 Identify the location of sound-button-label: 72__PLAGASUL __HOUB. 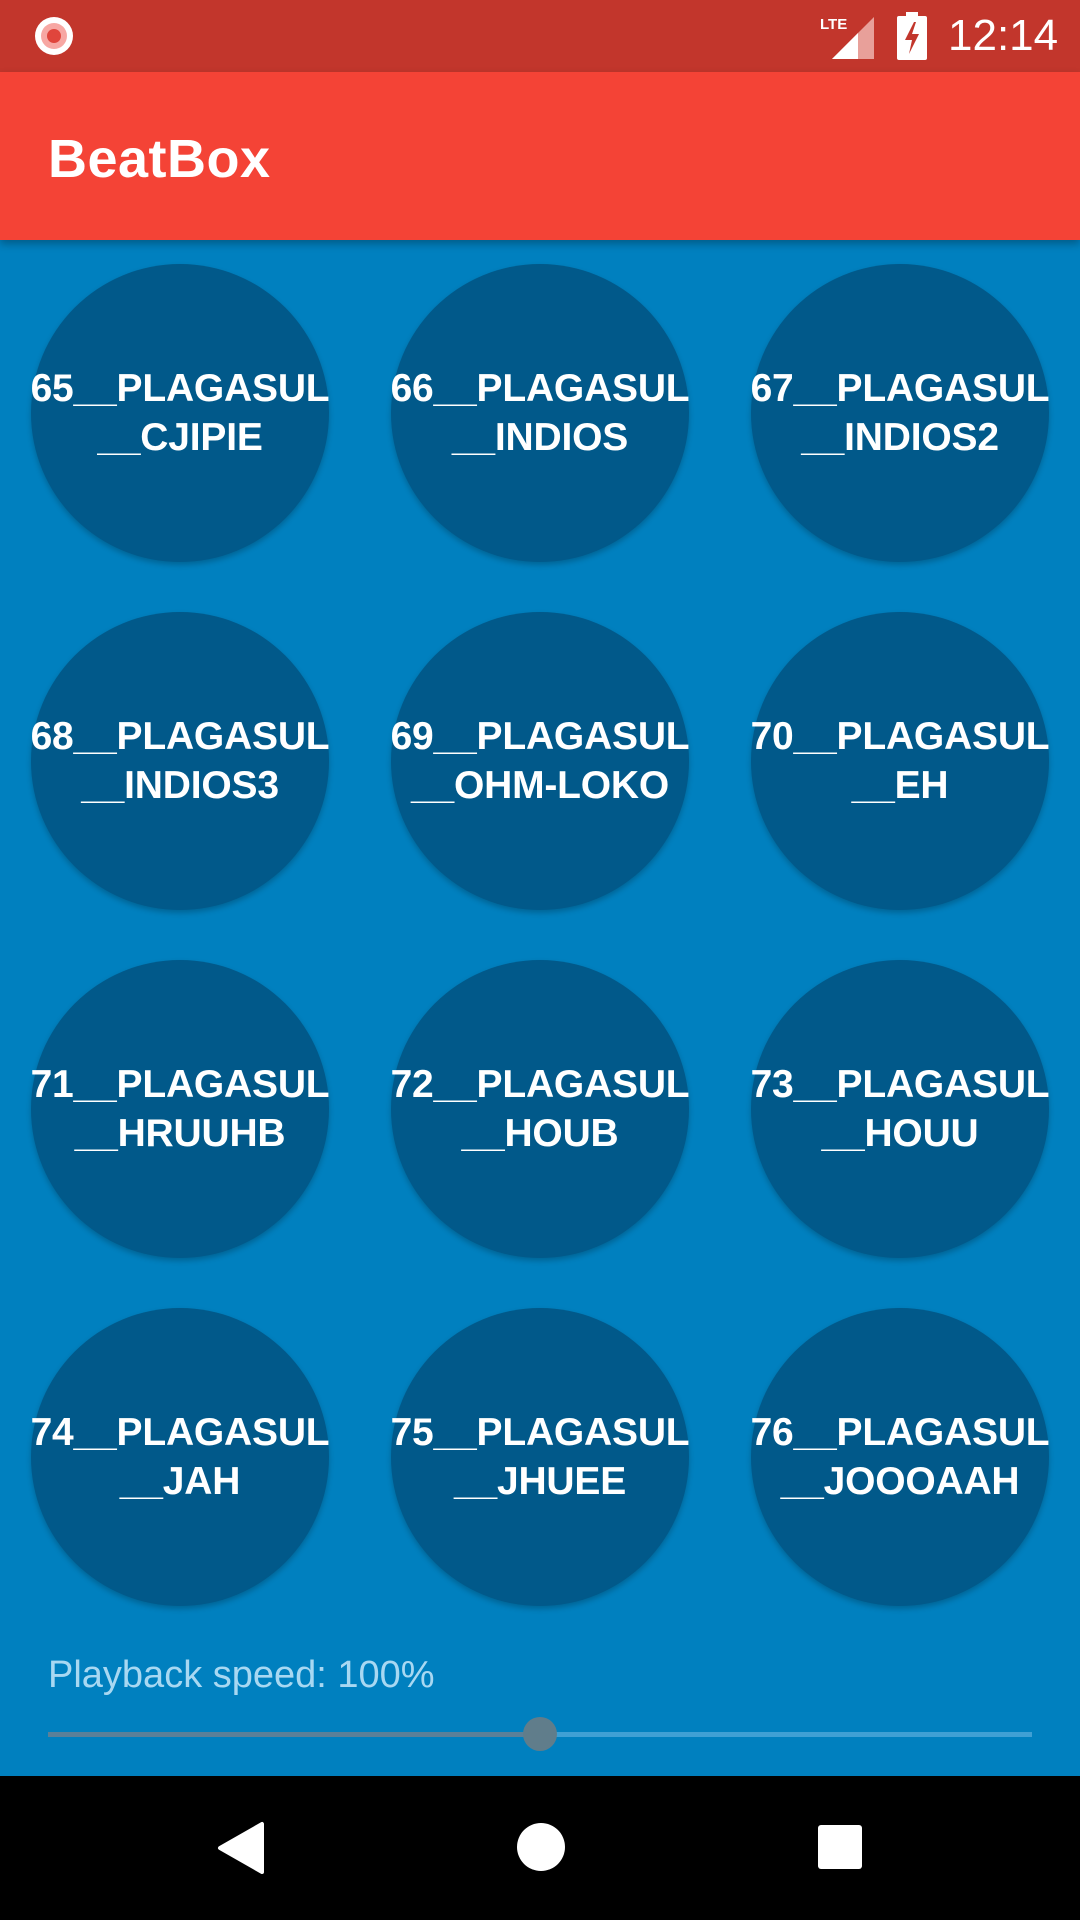
(540, 1109).